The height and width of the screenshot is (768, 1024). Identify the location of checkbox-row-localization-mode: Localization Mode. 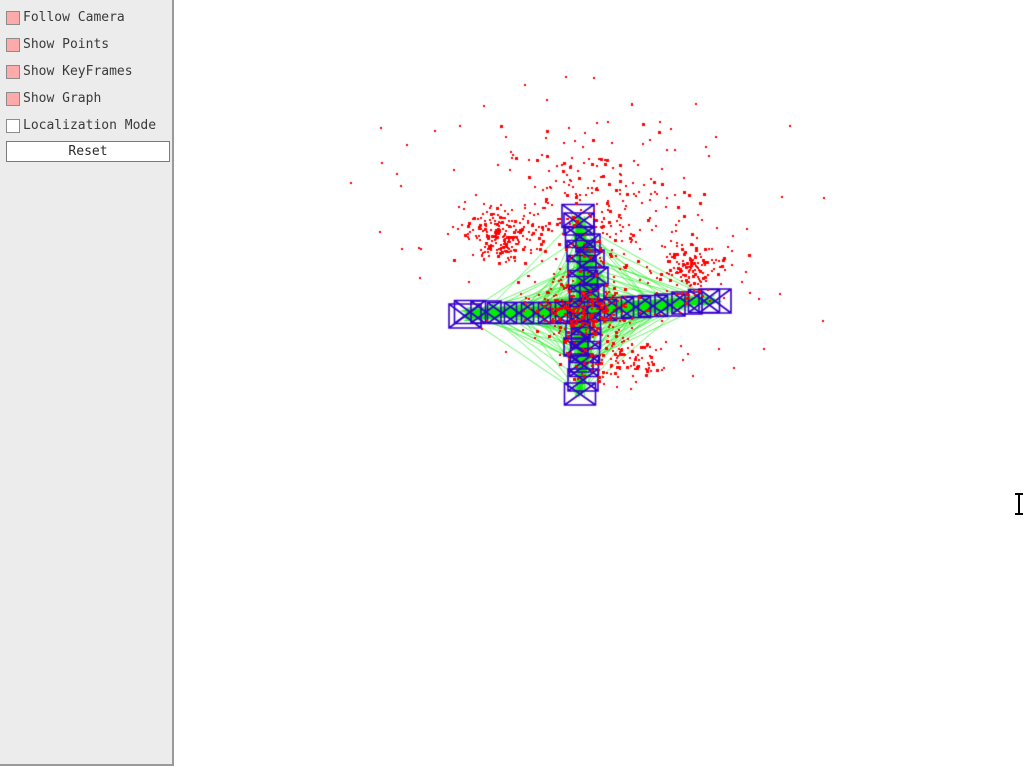
(81, 126).